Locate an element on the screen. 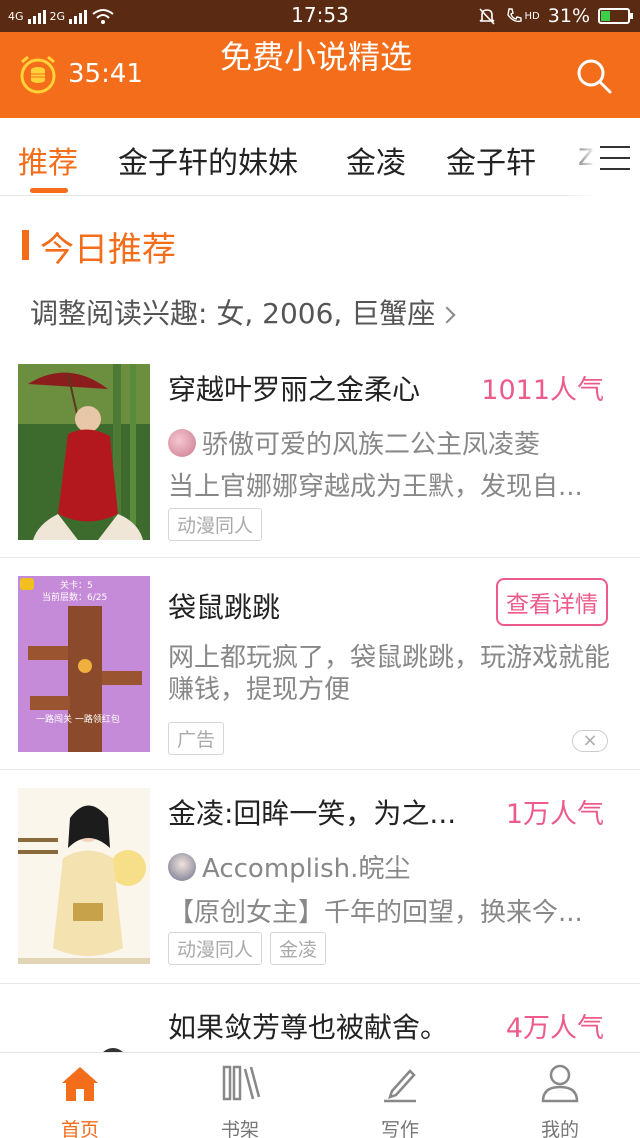  author-row: 骄傲可爱的风族二公主凤凌菱 is located at coordinates (354, 442).